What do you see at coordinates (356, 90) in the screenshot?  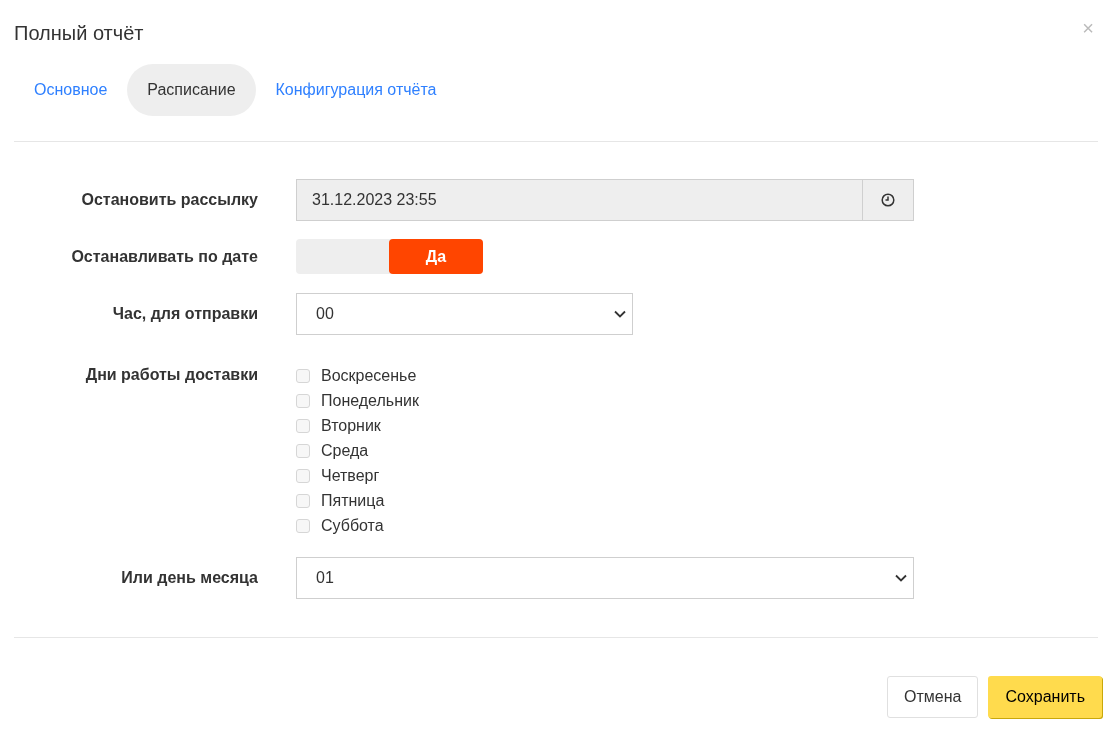 I see `tab: Конфигурация отчёта` at bounding box center [356, 90].